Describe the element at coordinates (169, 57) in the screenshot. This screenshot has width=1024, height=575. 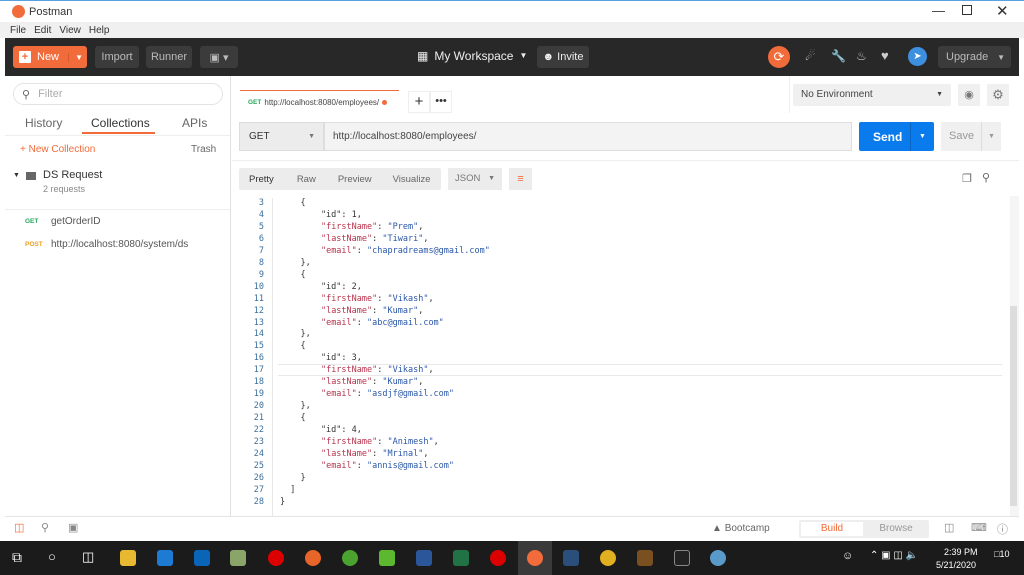
I see `runner-button: Runner` at that location.